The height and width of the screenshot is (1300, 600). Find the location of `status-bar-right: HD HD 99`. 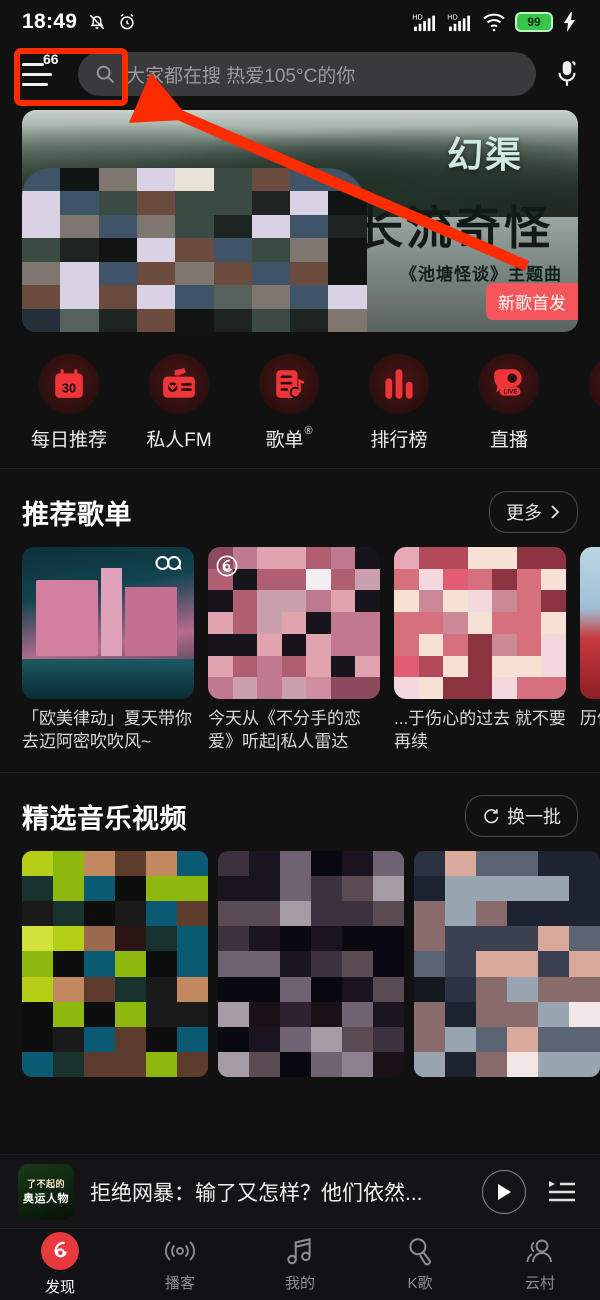

status-bar-right: HD HD 99 is located at coordinates (495, 22).